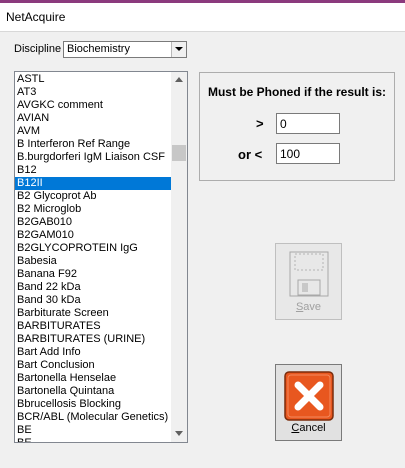 Image resolution: width=405 pixels, height=468 pixels. I want to click on scroll-up-arrow-icon, so click(179, 79).